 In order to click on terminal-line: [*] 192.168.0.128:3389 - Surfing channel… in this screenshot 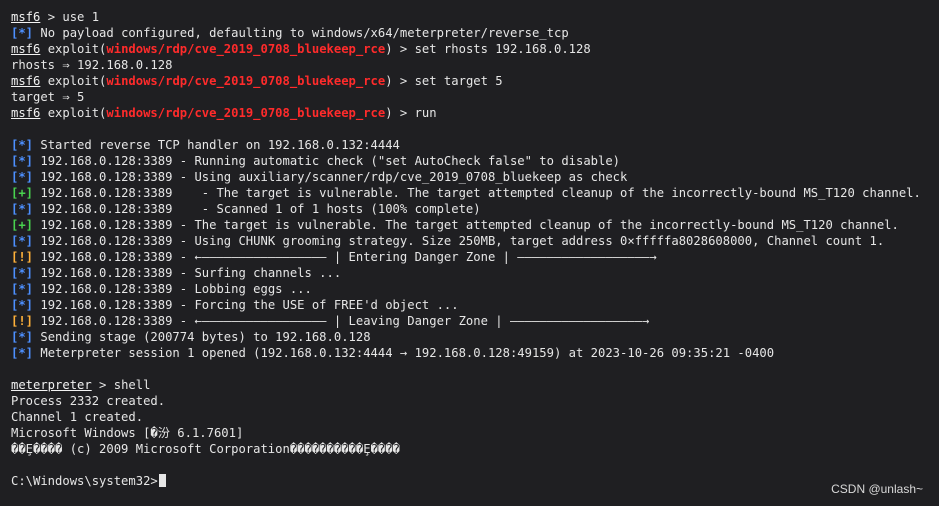, I will do `click(176, 273)`.